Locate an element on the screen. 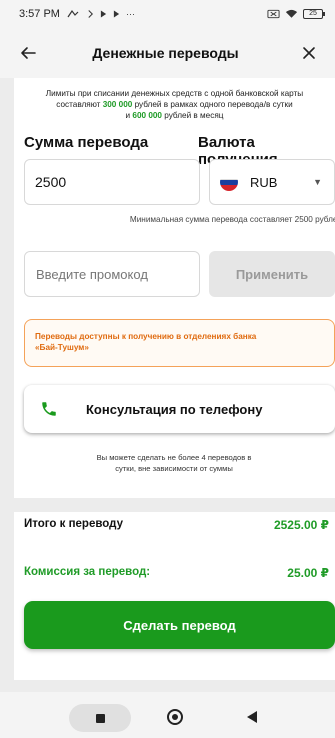 Image resolution: width=335 pixels, height=738 pixels. wifi-icon is located at coordinates (291, 13).